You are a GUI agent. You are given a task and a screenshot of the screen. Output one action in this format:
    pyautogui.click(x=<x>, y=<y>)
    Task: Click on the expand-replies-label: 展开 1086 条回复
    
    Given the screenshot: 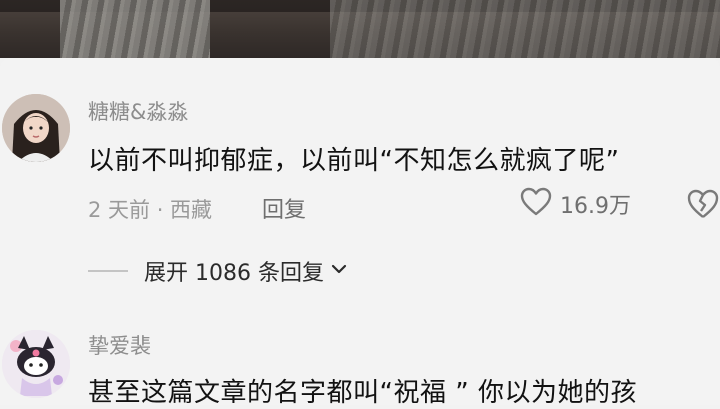 What is the action you would take?
    pyautogui.click(x=234, y=273)
    